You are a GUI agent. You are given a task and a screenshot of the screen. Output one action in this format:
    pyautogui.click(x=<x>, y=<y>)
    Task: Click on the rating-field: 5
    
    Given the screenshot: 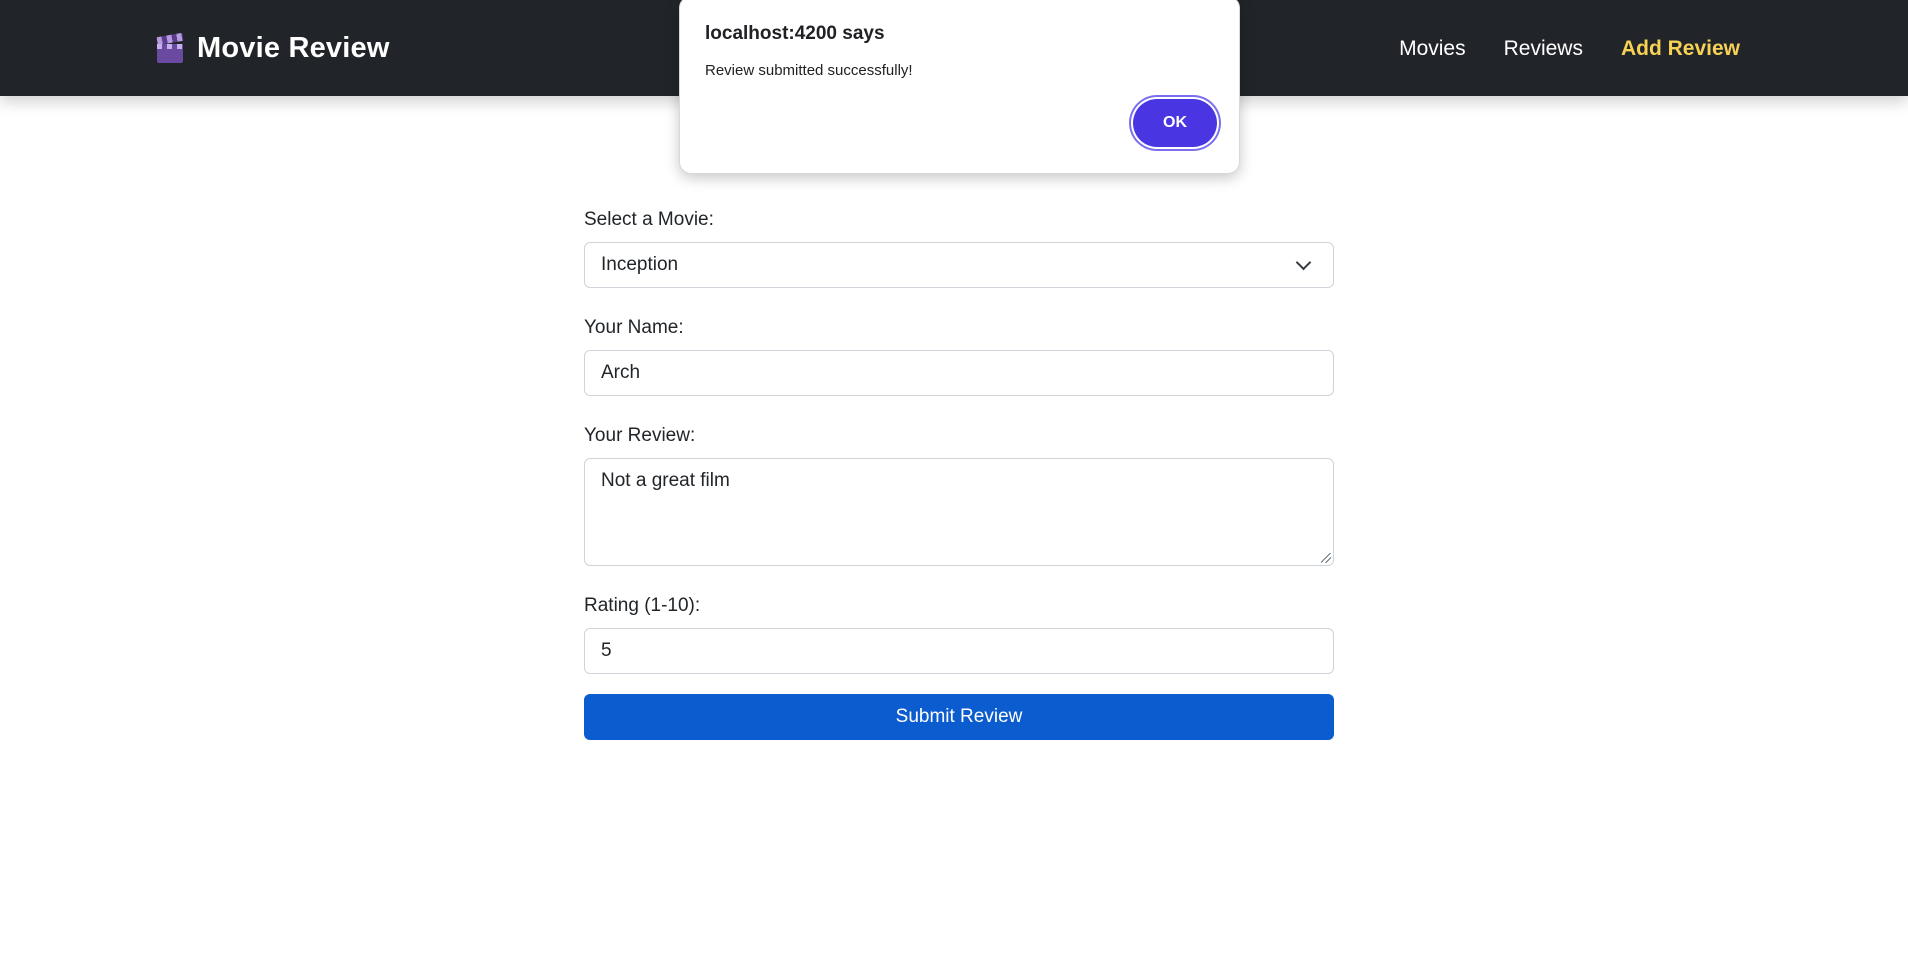 What is the action you would take?
    pyautogui.click(x=959, y=651)
    